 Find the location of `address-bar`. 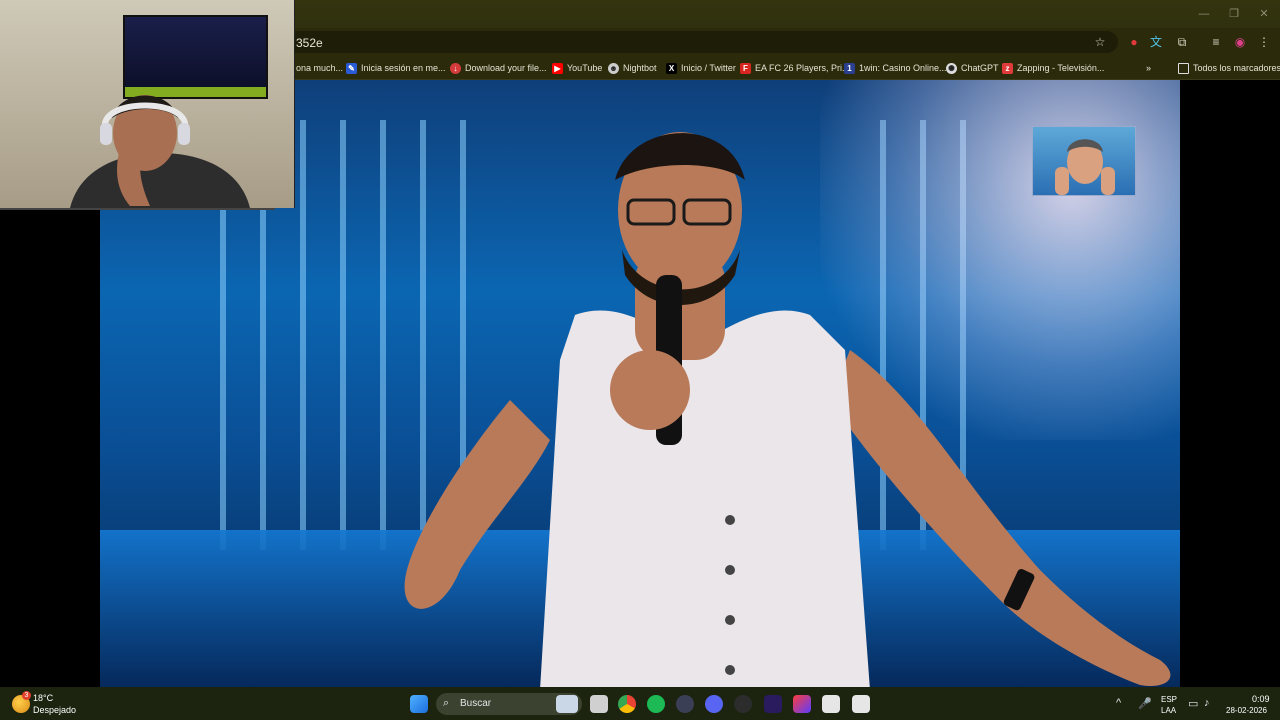

address-bar is located at coordinates (699, 42).